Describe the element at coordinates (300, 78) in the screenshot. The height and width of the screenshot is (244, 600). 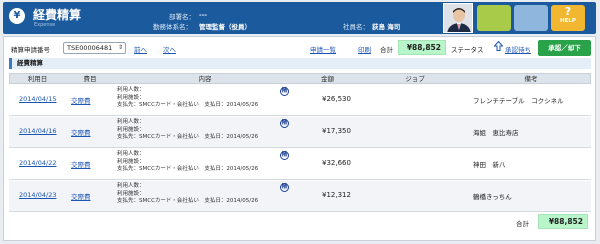
I see `table-header: 利用日 費目 内容 金額 ジョブ 備考` at that location.